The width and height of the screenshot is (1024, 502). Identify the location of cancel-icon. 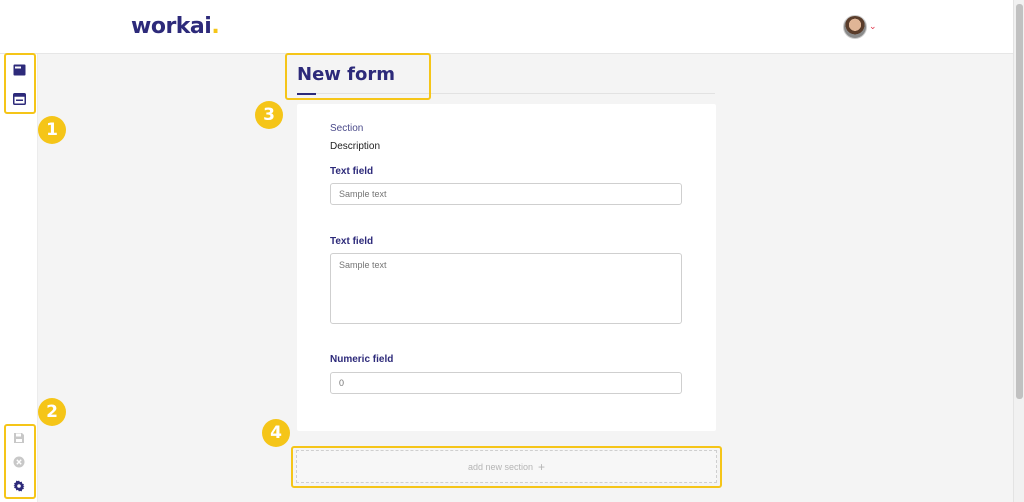
(19, 462).